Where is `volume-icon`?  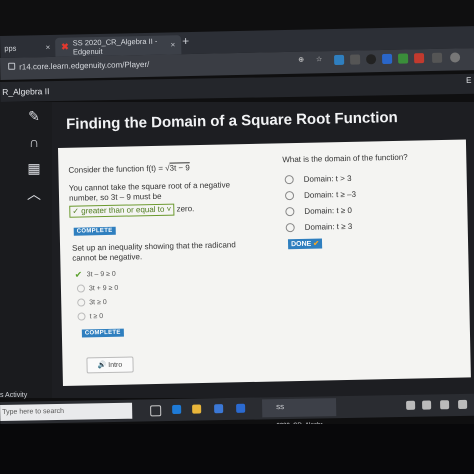
volume-icon is located at coordinates (445, 405).